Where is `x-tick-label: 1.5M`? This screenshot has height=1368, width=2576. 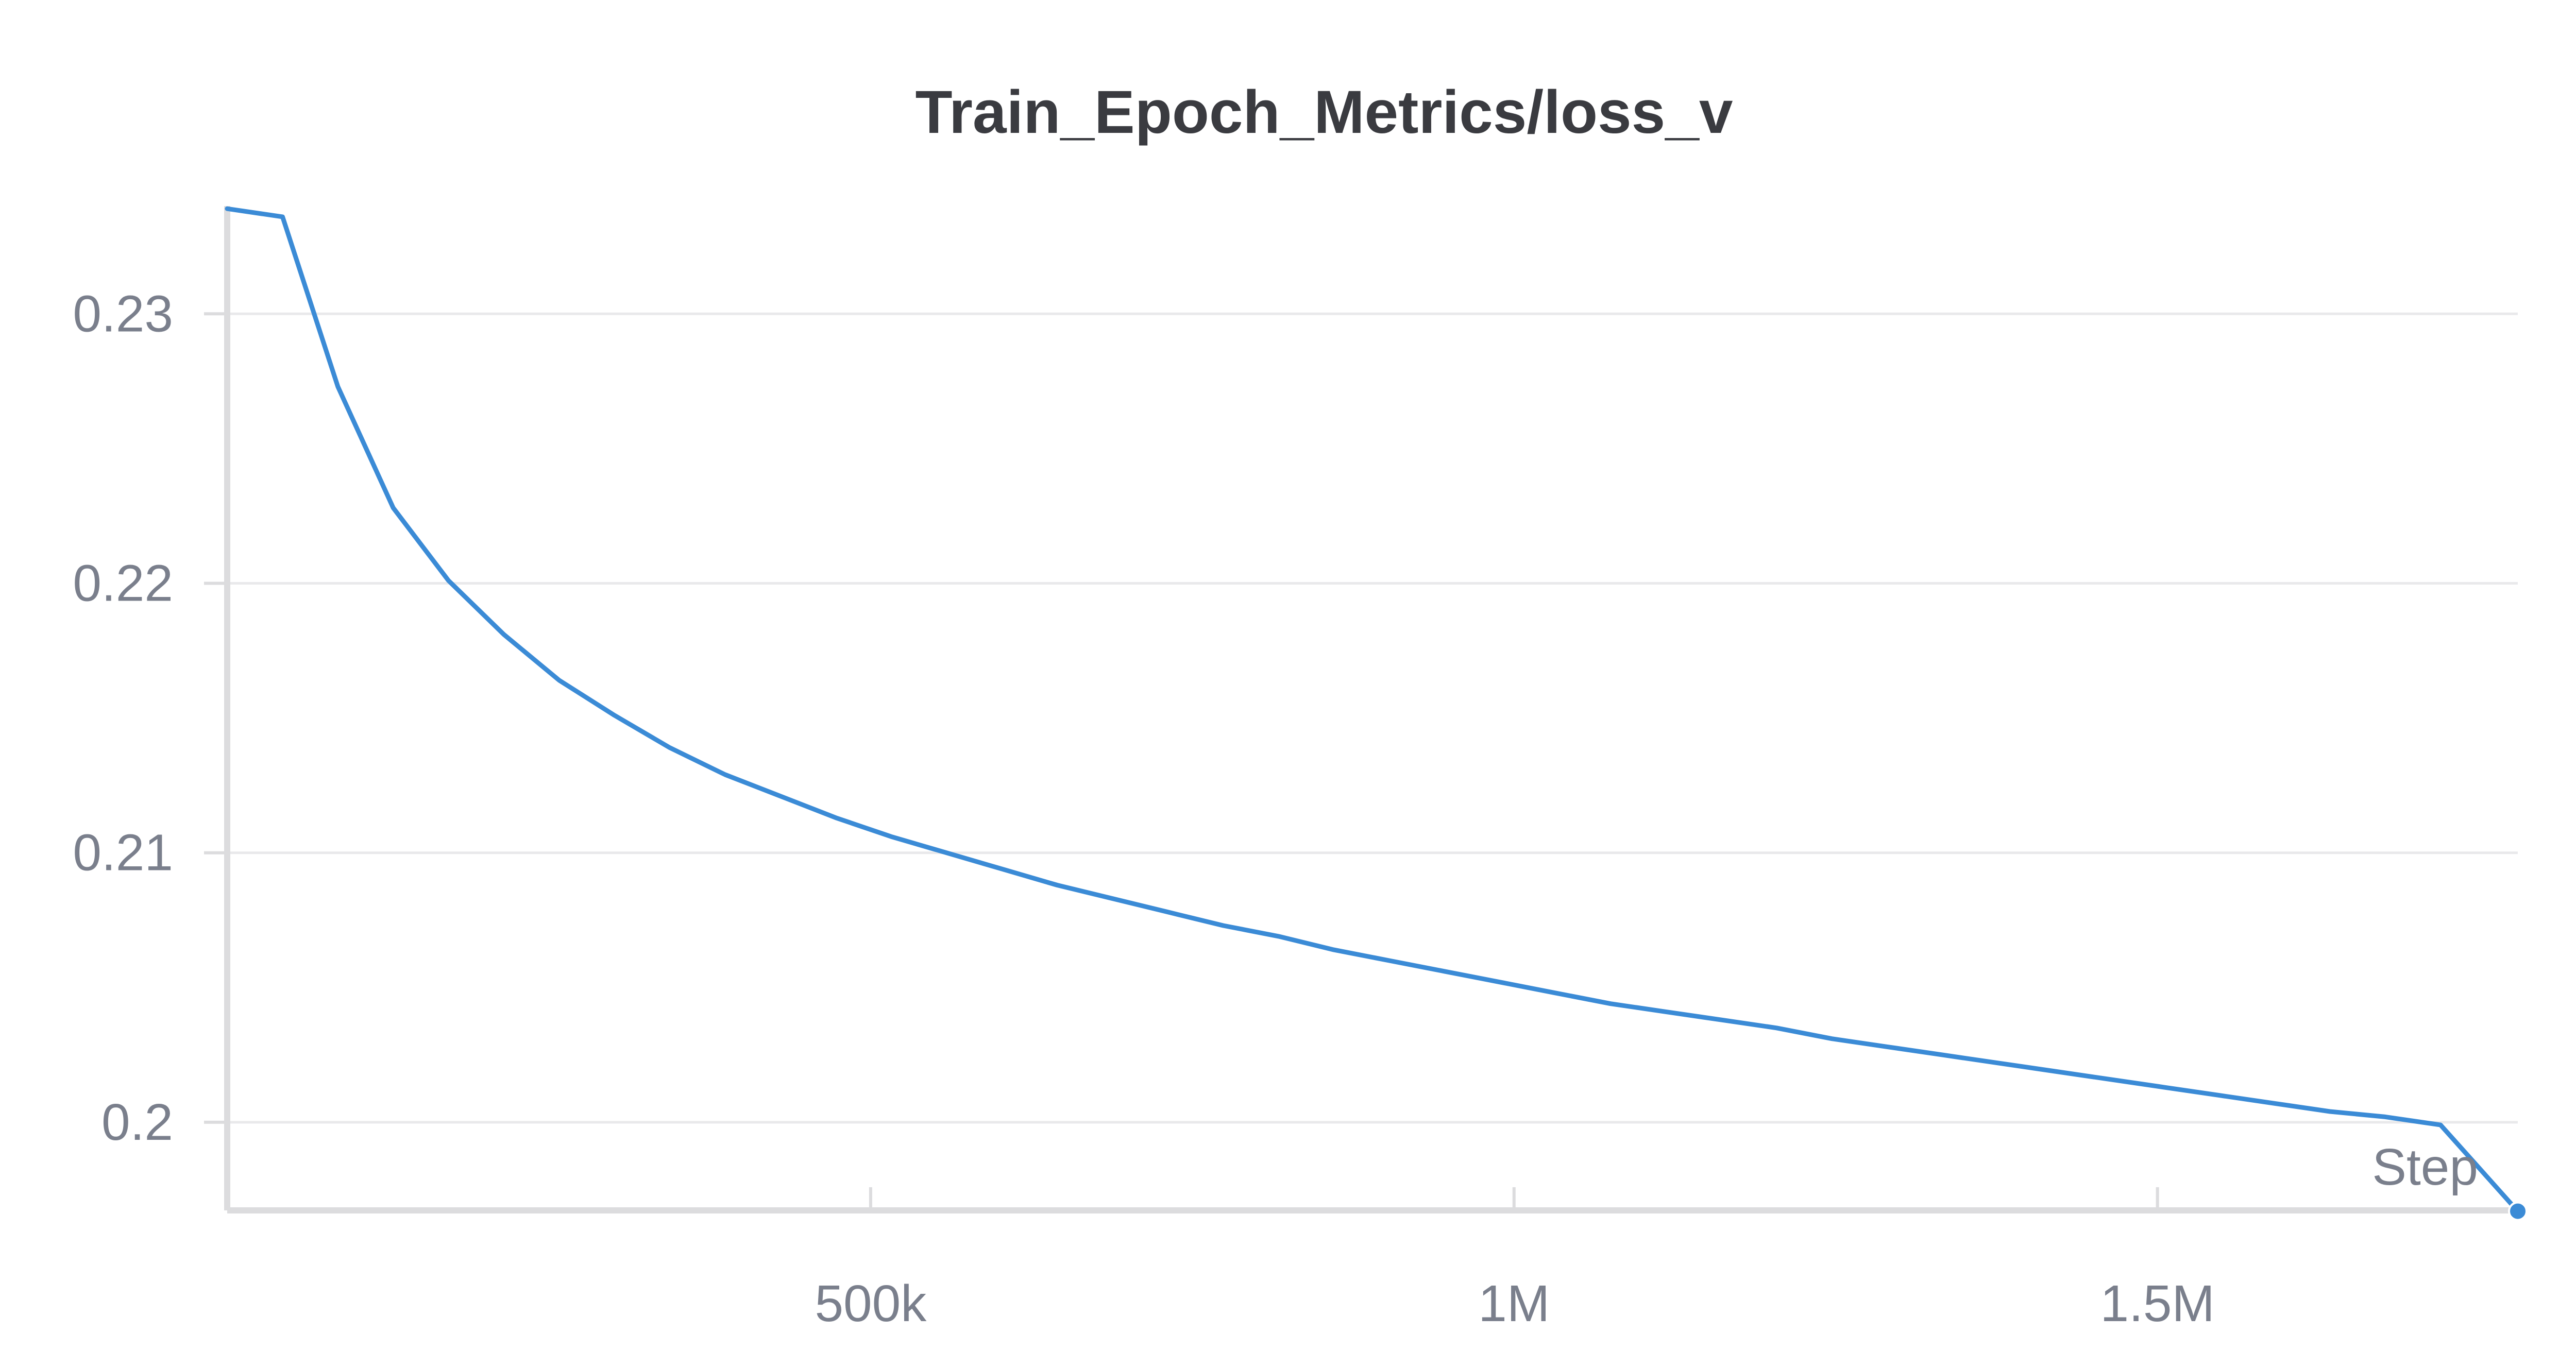
x-tick-label: 1.5M is located at coordinates (2157, 1303).